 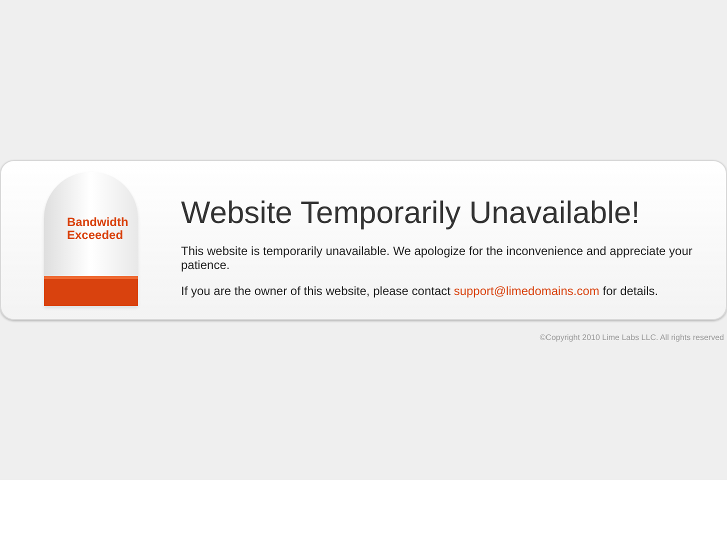 What do you see at coordinates (527, 291) in the screenshot?
I see `email-link: support@limedomains.com` at bounding box center [527, 291].